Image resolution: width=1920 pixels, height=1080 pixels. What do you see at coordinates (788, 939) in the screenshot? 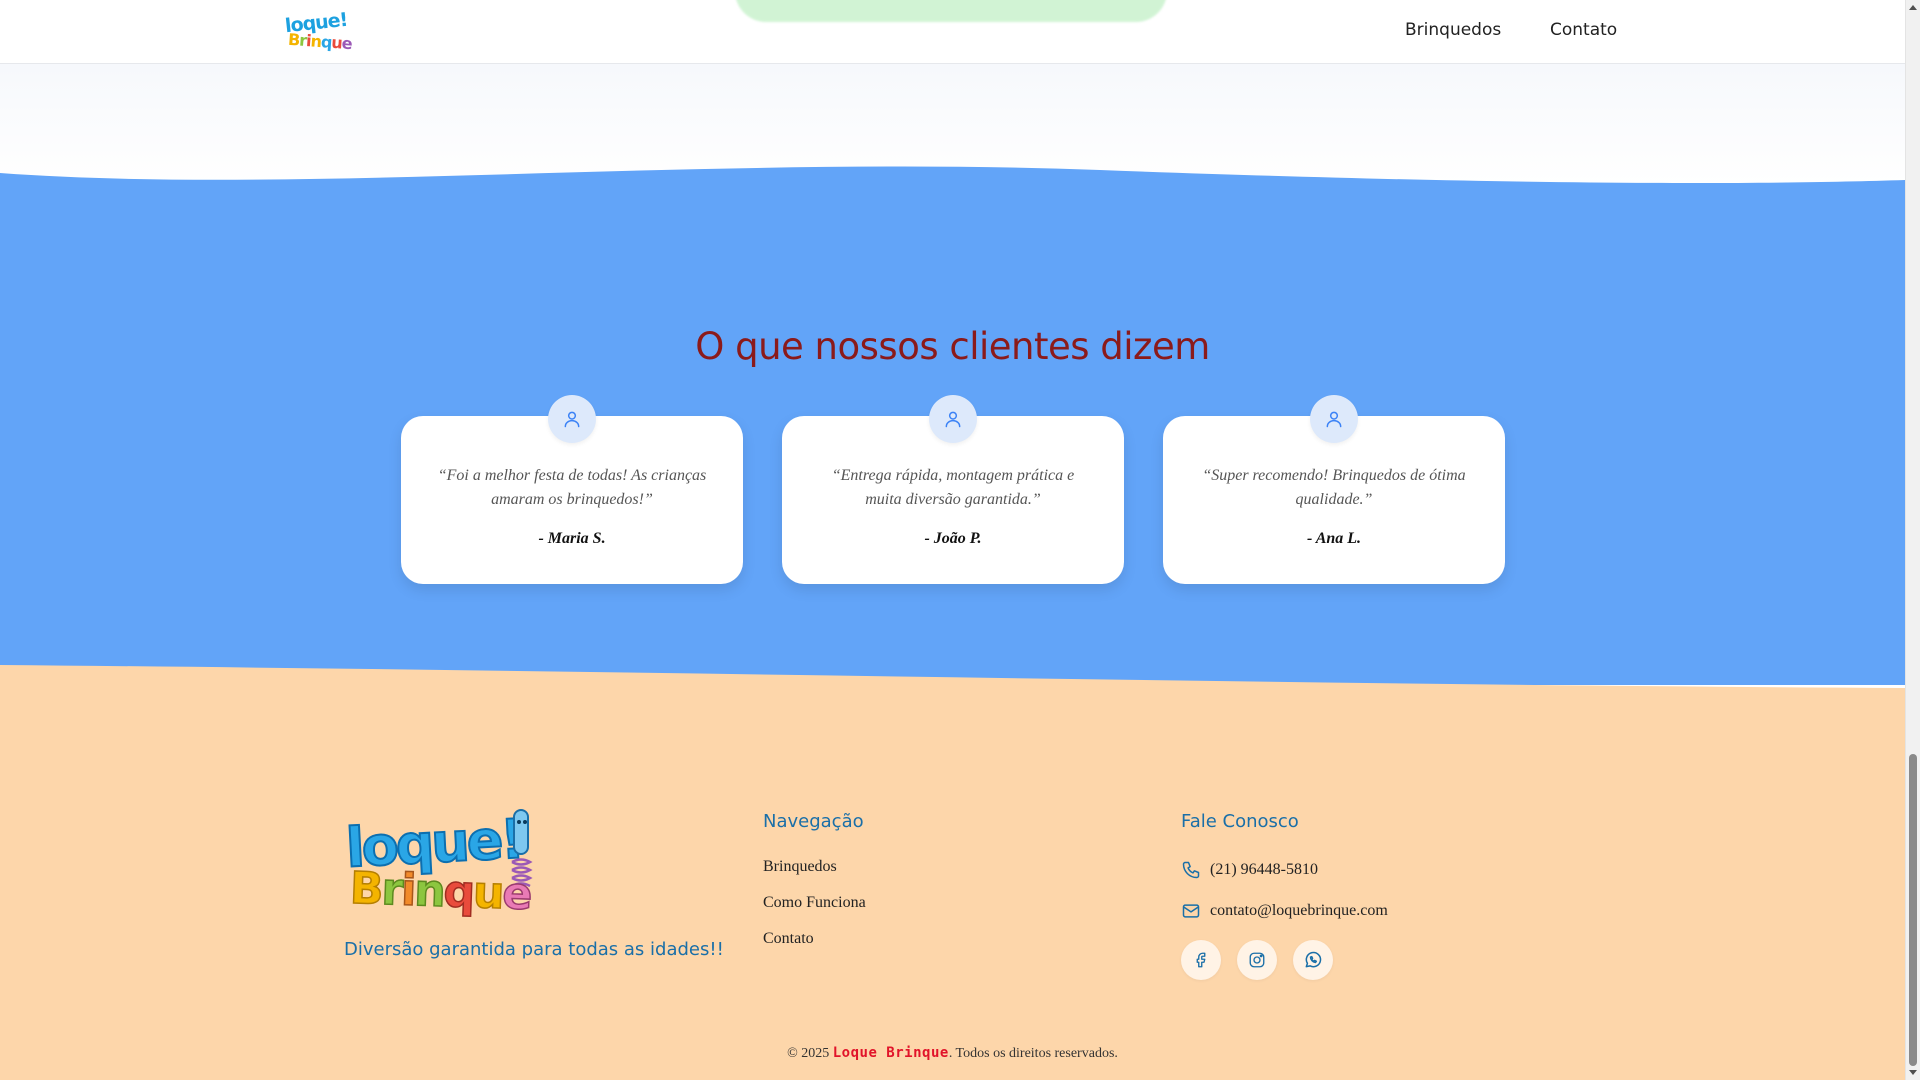
I see `footer-link-contato: Contato` at bounding box center [788, 939].